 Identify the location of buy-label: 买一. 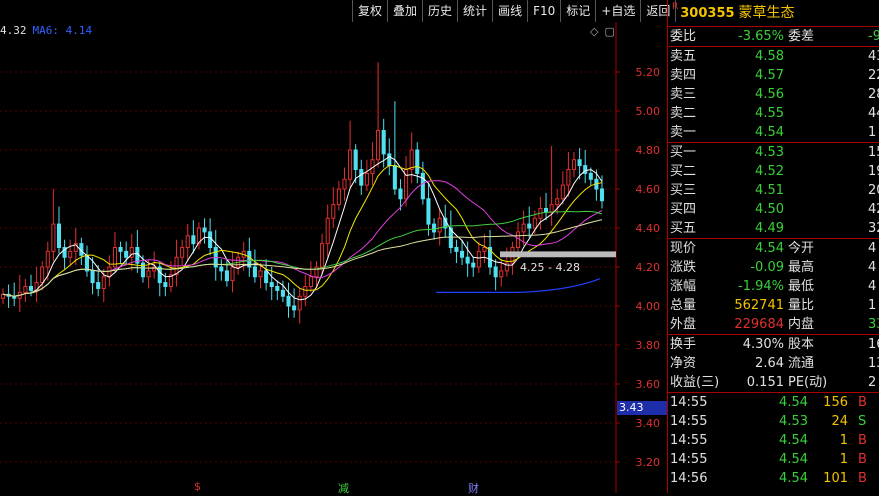
(683, 152).